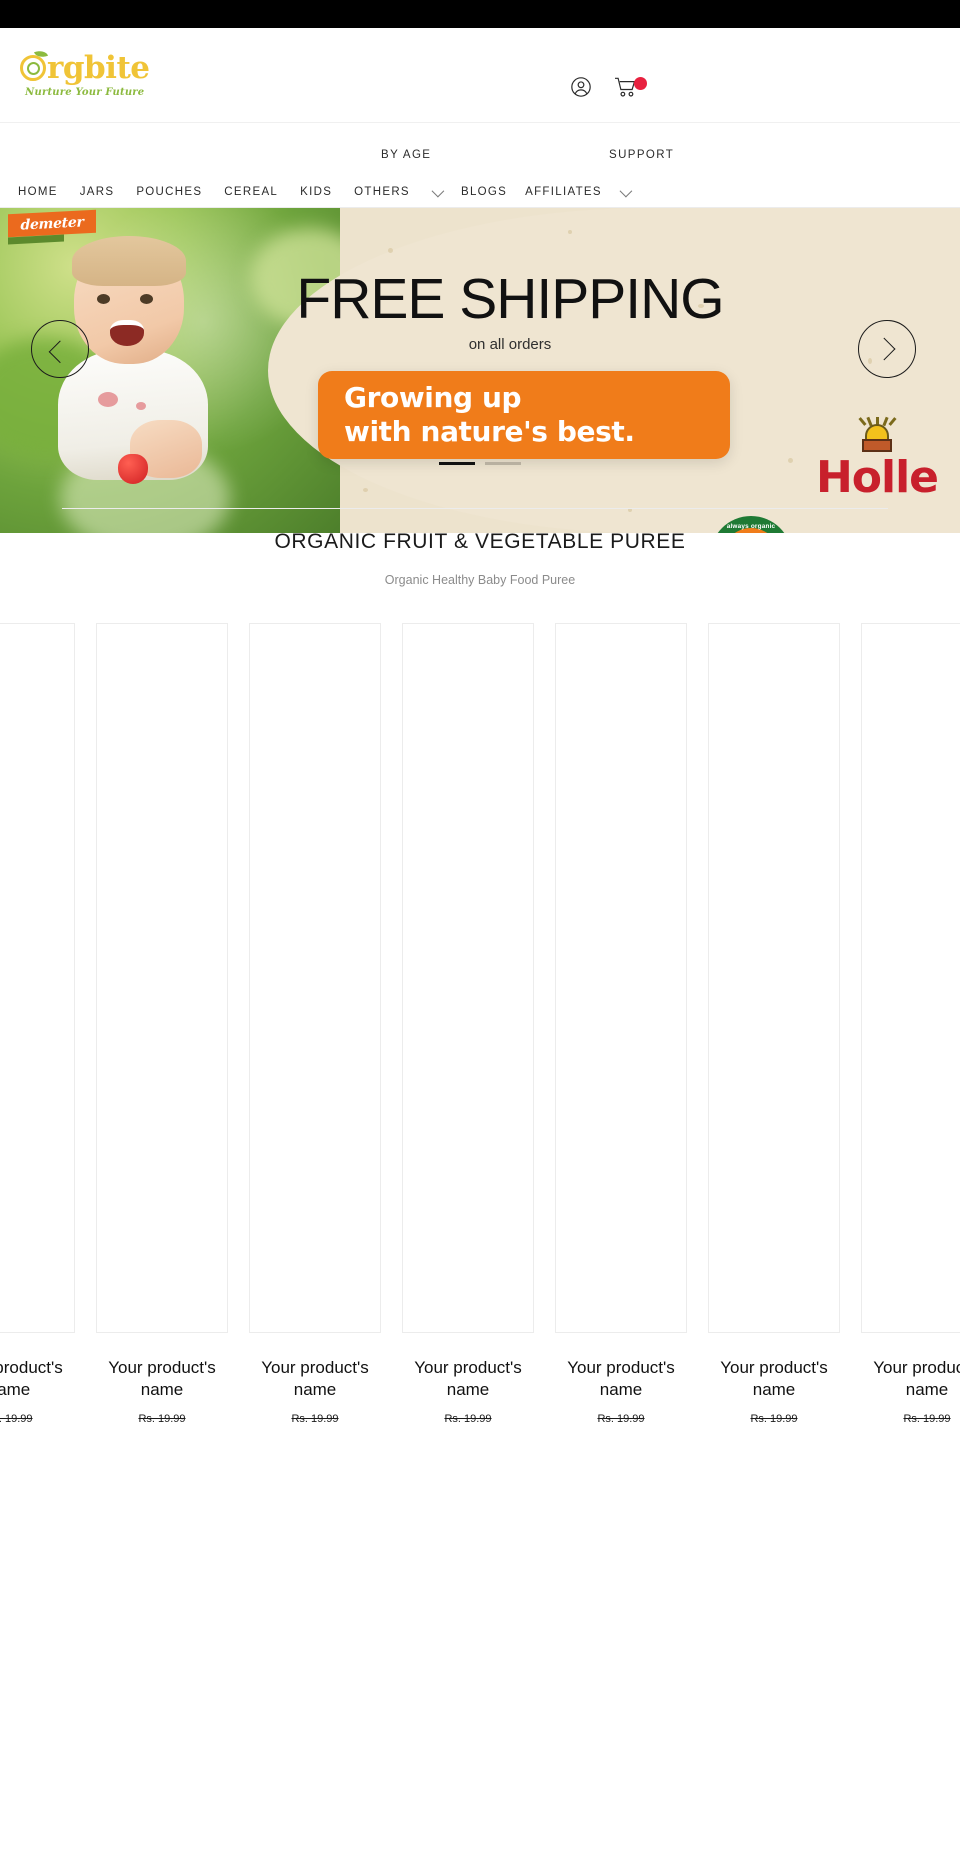  I want to click on carousel-prev-button, so click(60, 349).